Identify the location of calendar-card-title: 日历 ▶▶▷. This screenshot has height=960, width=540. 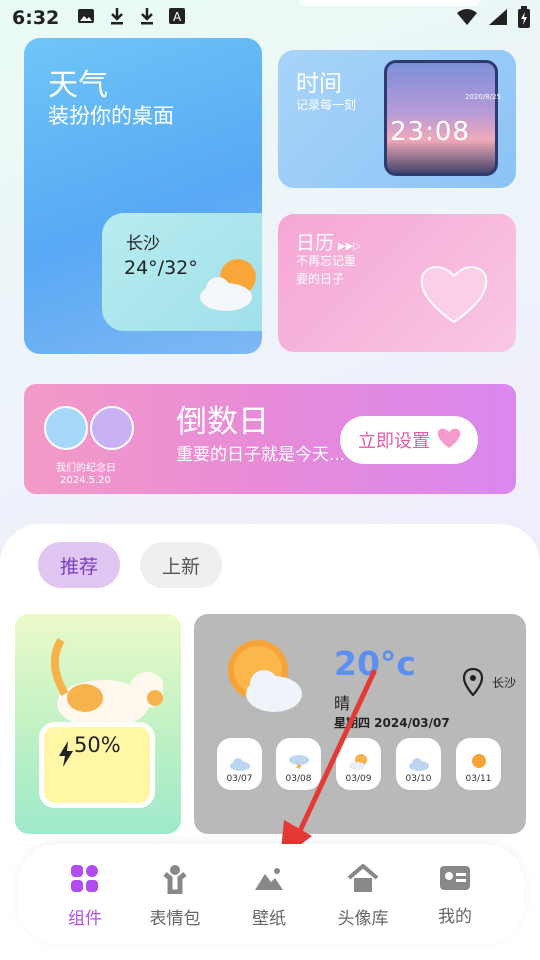
(328, 241).